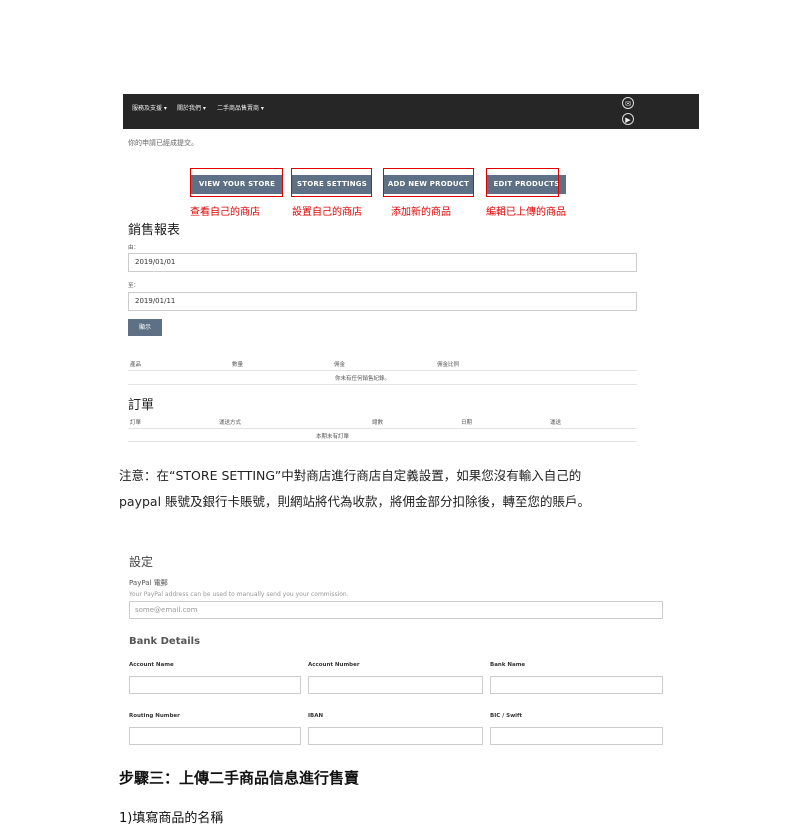 The width and height of the screenshot is (793, 839). I want to click on caption-store-settings: 設置自己的商店, so click(327, 212).